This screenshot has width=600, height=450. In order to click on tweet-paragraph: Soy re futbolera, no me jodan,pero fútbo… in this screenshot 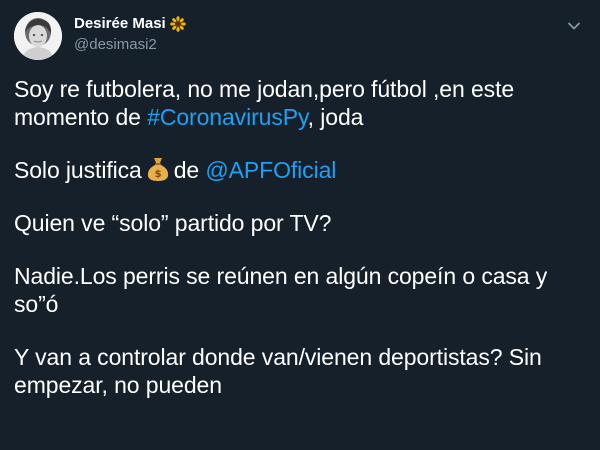, I will do `click(301, 103)`.